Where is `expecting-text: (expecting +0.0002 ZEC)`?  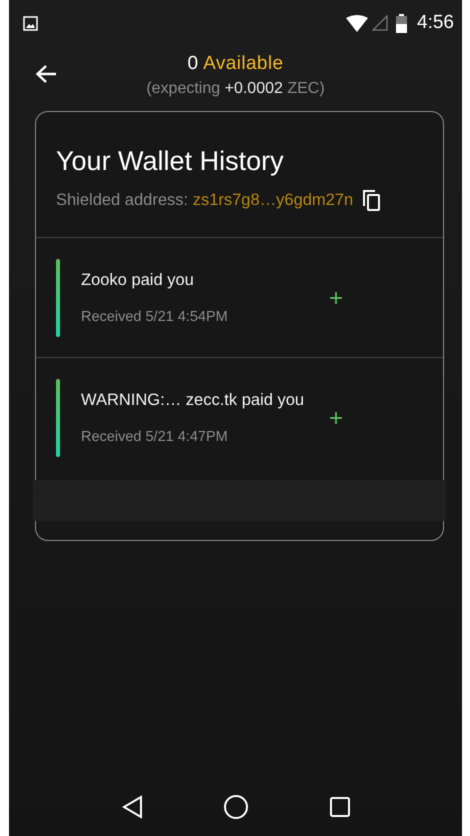
expecting-text: (expecting +0.0002 ZEC) is located at coordinates (235, 89).